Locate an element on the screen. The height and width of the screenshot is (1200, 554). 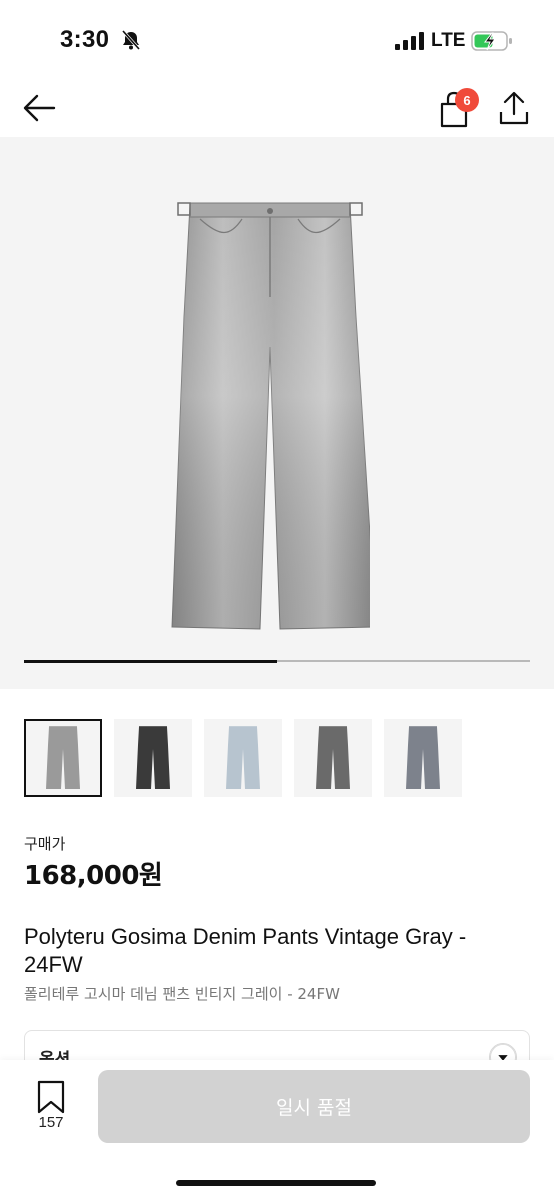
bottom-action-bar: 157 일시 품절 is located at coordinates (277, 1130).